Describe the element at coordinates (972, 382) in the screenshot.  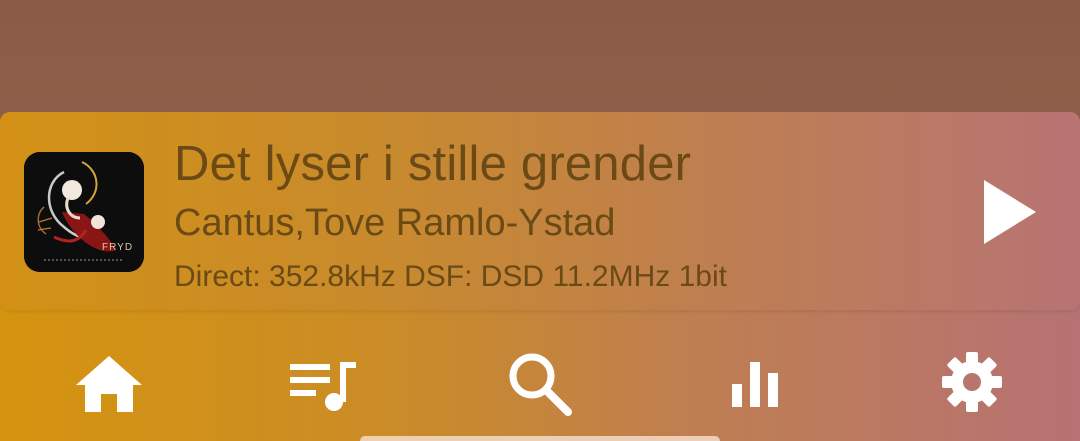
I see `gear-icon` at that location.